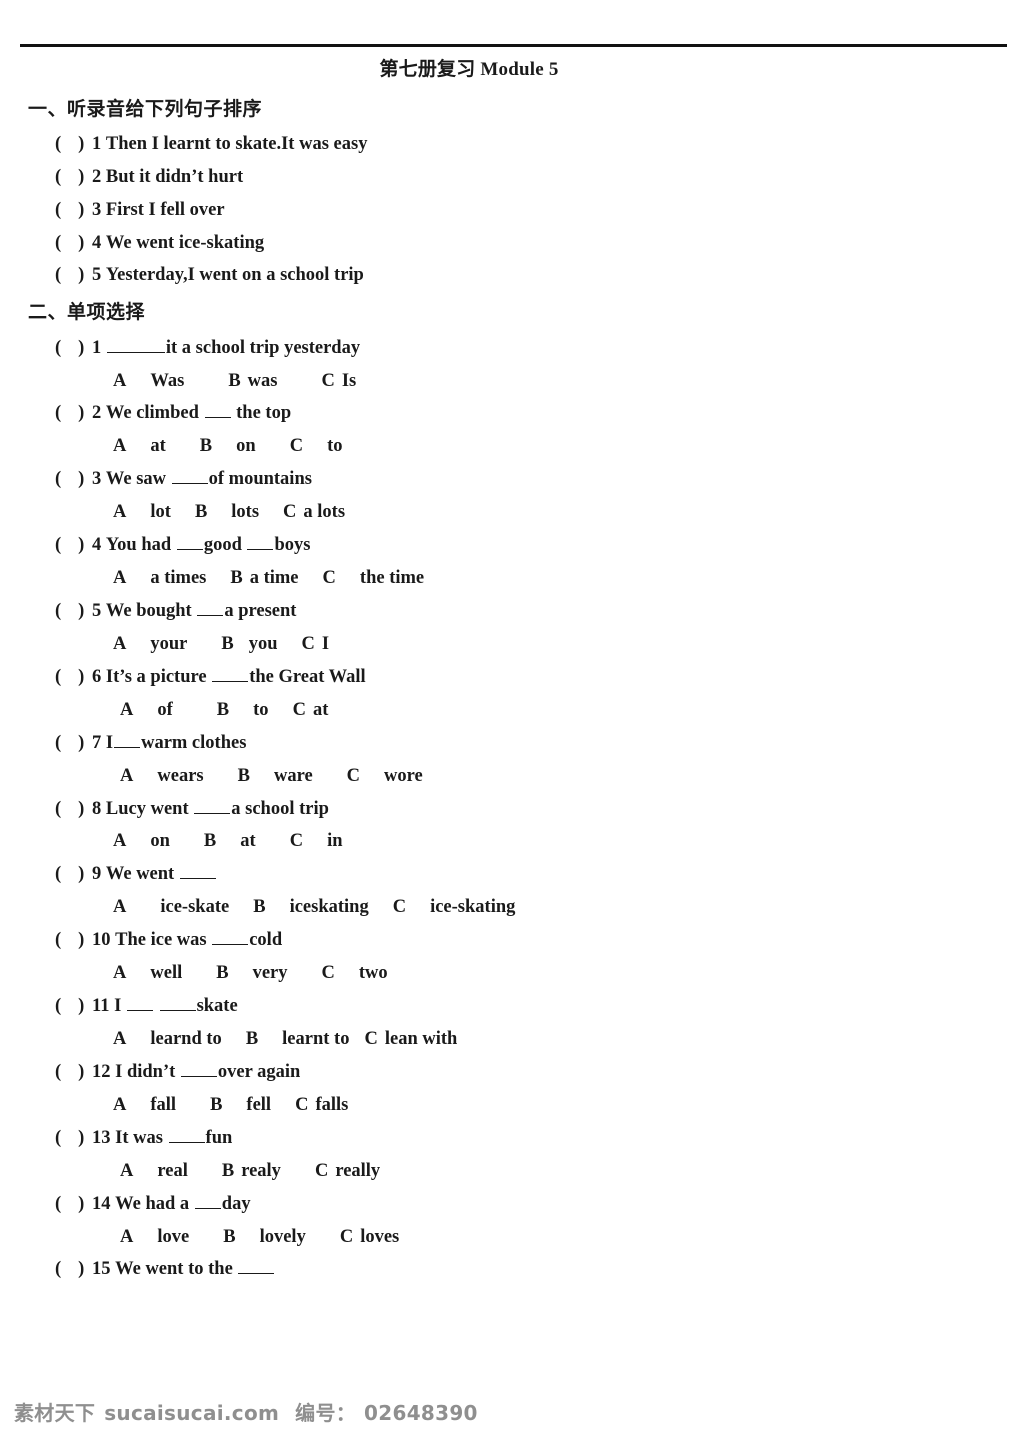  Describe the element at coordinates (180, 776) in the screenshot. I see `option-value: wears` at that location.